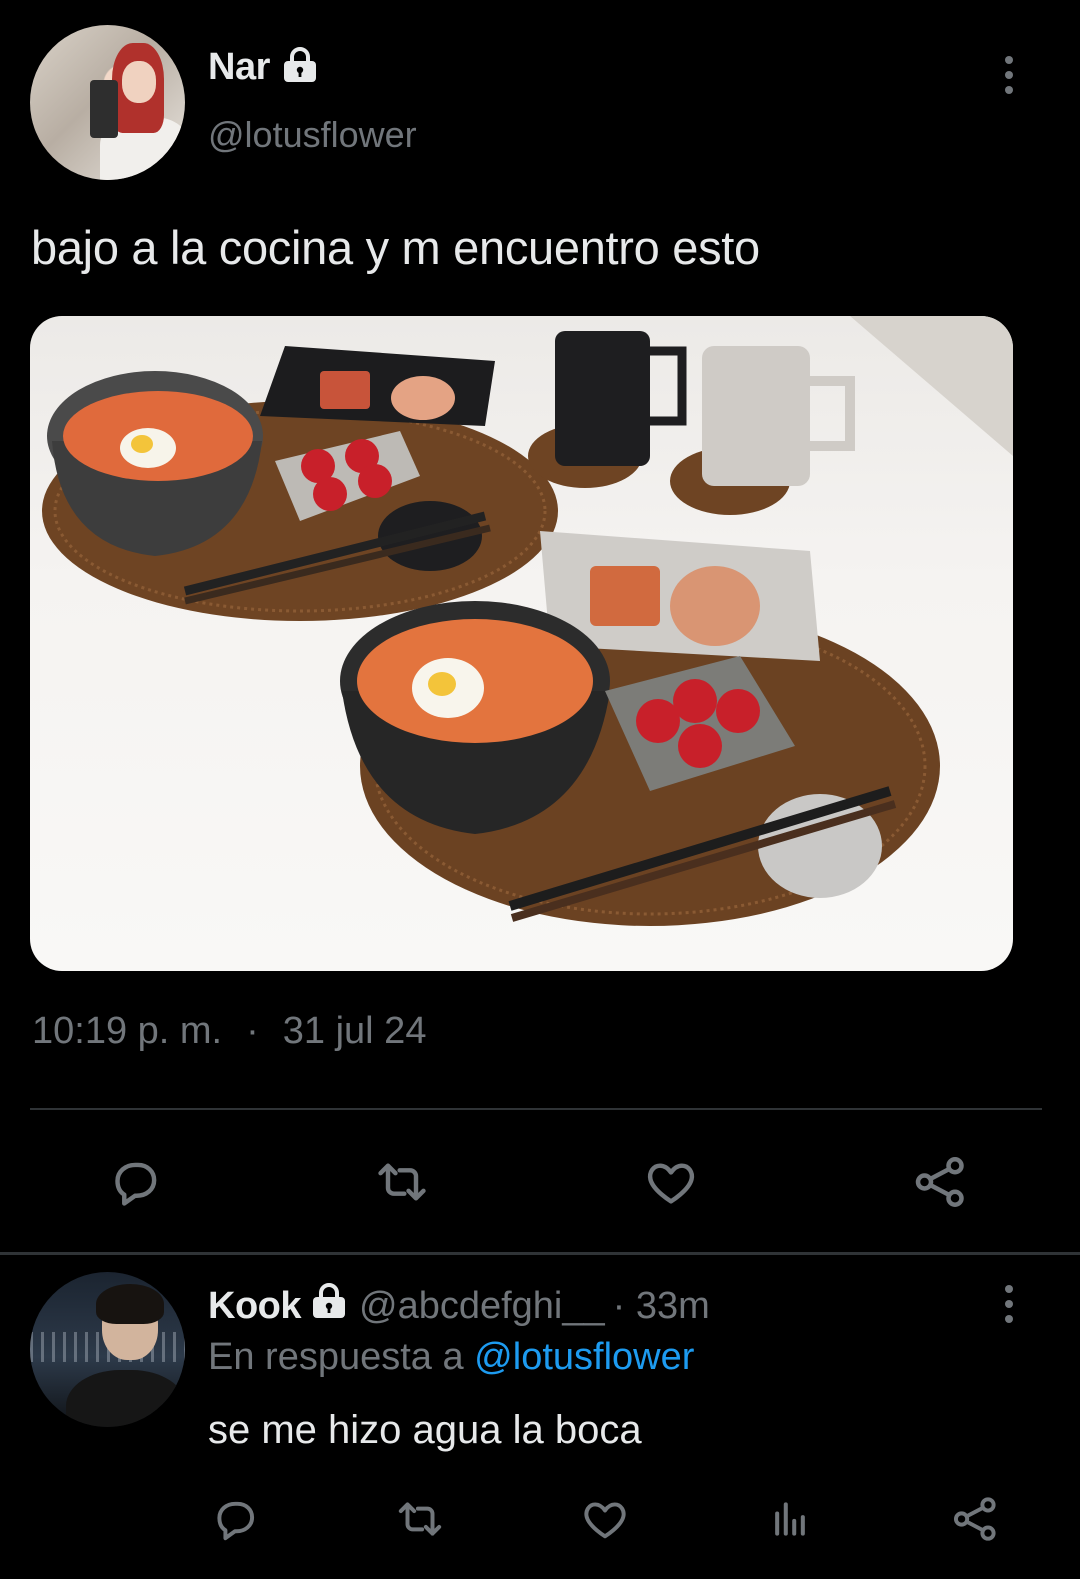 Image resolution: width=1080 pixels, height=1579 pixels. I want to click on reply-age: · 33m, so click(661, 1305).